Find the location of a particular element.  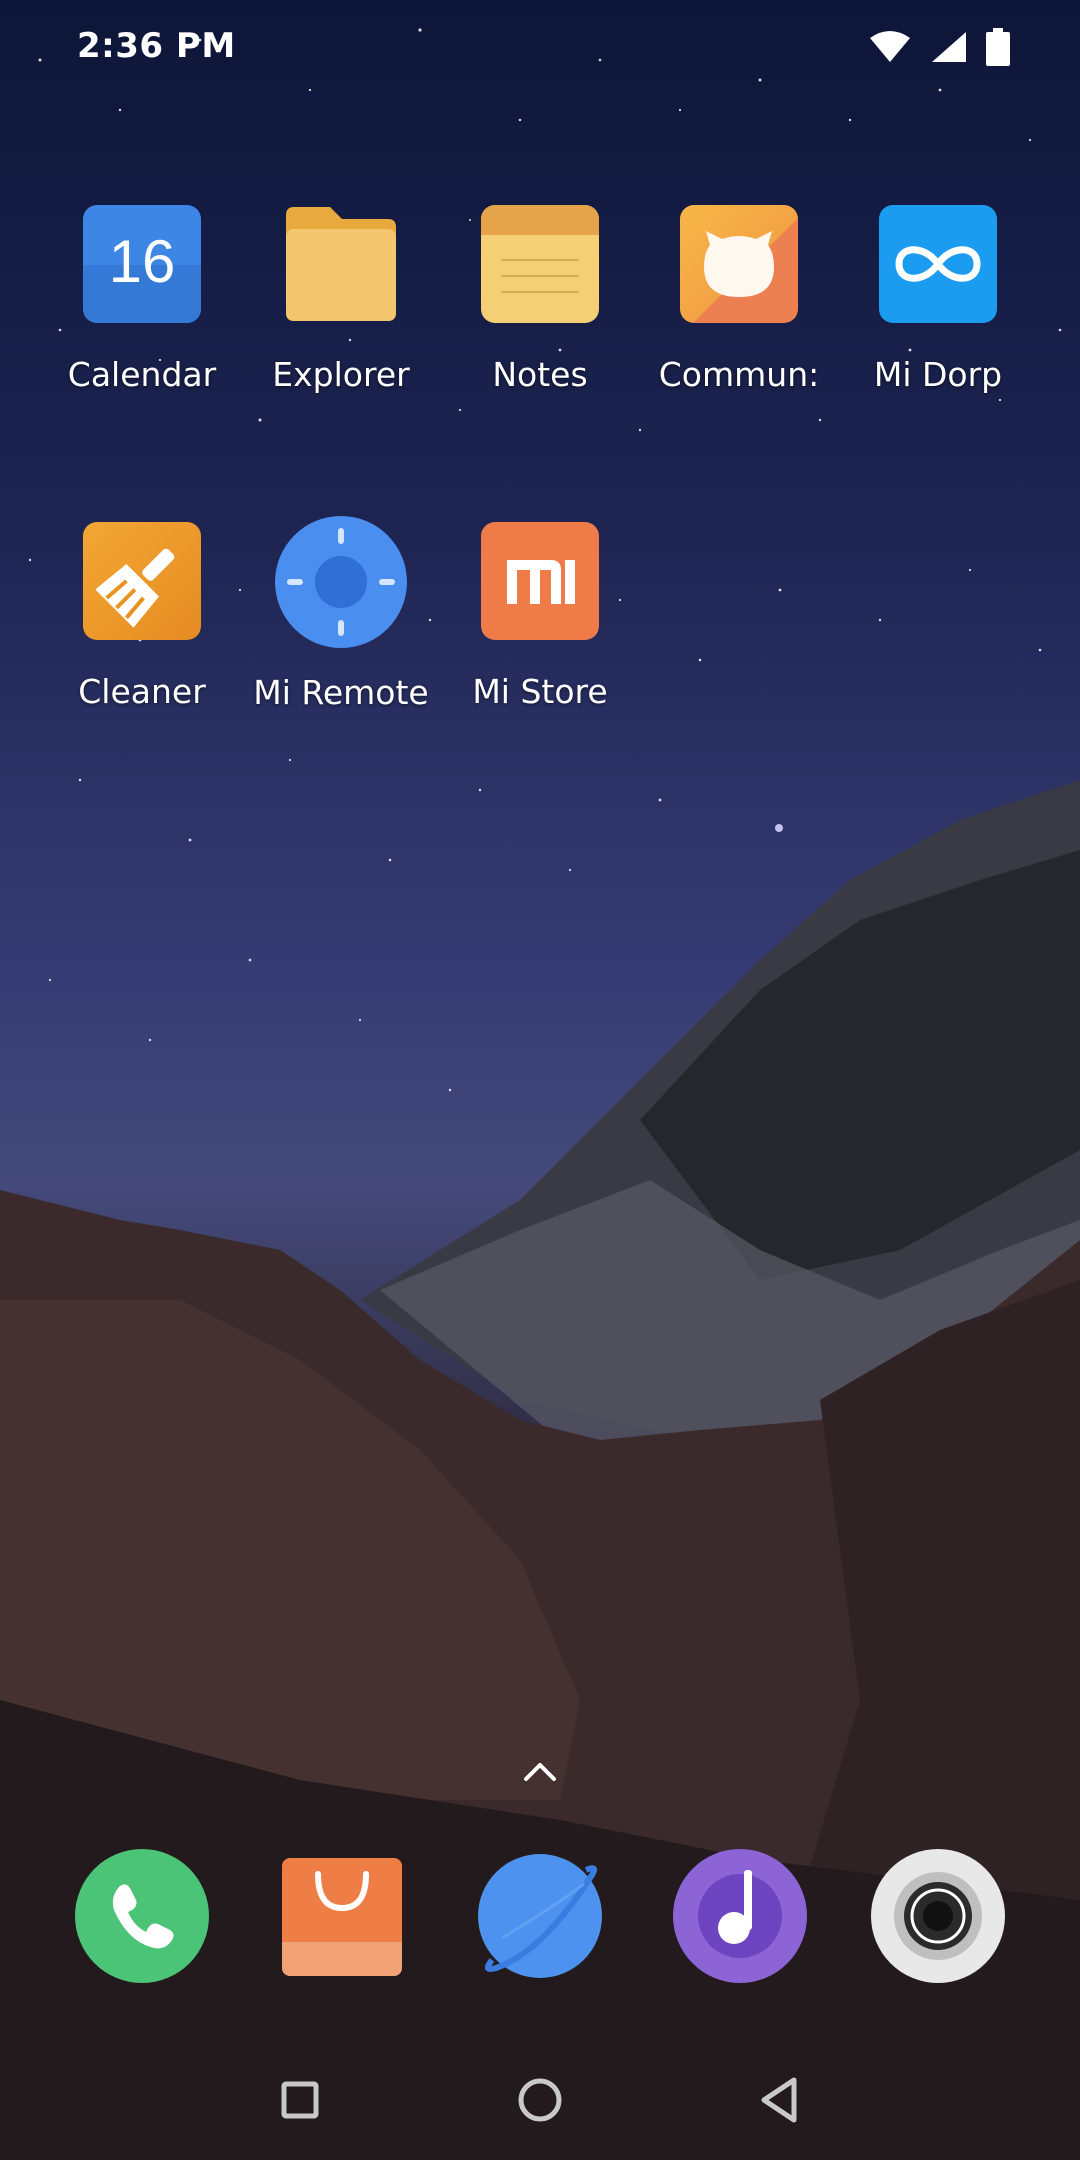

browser-planet-icon is located at coordinates (540, 1916).